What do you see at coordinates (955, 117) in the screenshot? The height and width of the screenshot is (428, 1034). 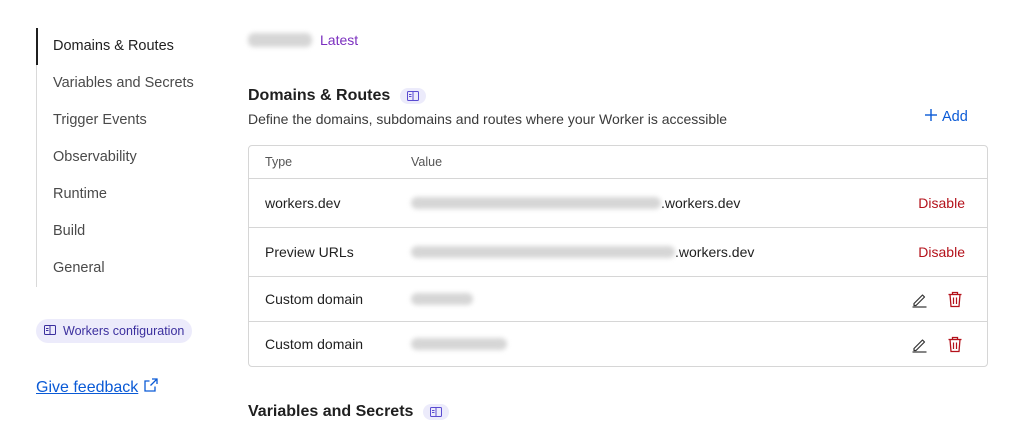 I see `add-label: Add` at bounding box center [955, 117].